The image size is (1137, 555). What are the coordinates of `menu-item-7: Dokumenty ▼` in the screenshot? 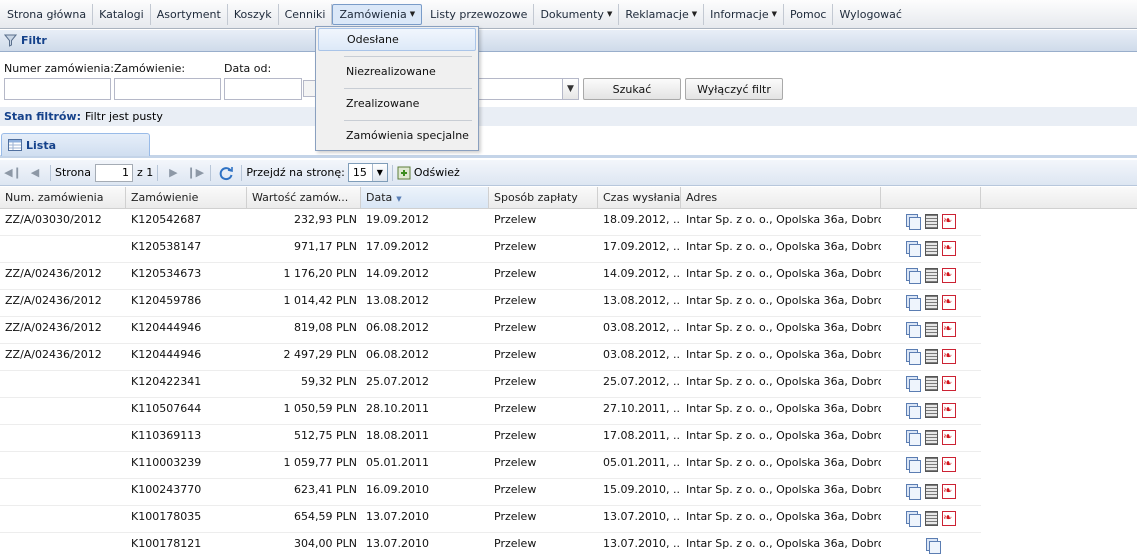 It's located at (577, 14).